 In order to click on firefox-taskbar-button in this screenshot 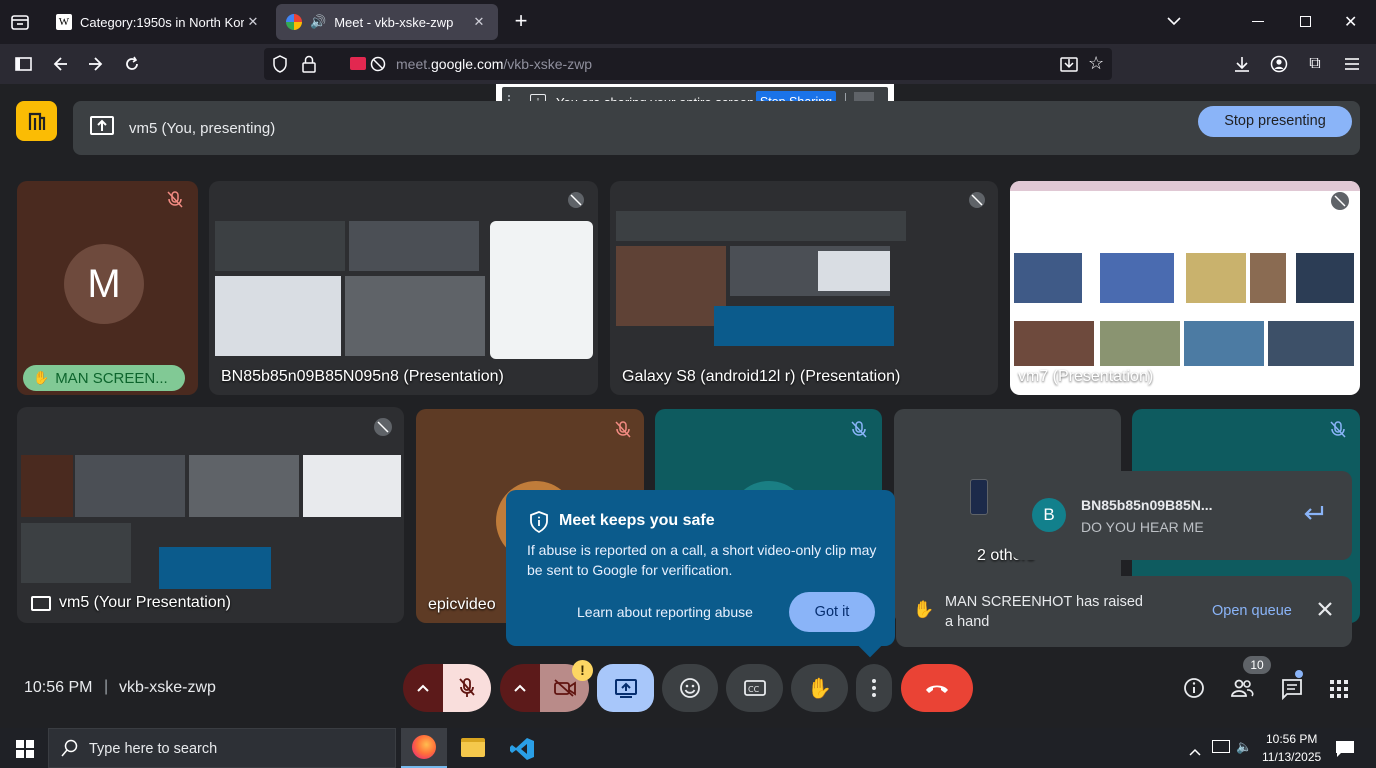, I will do `click(424, 748)`.